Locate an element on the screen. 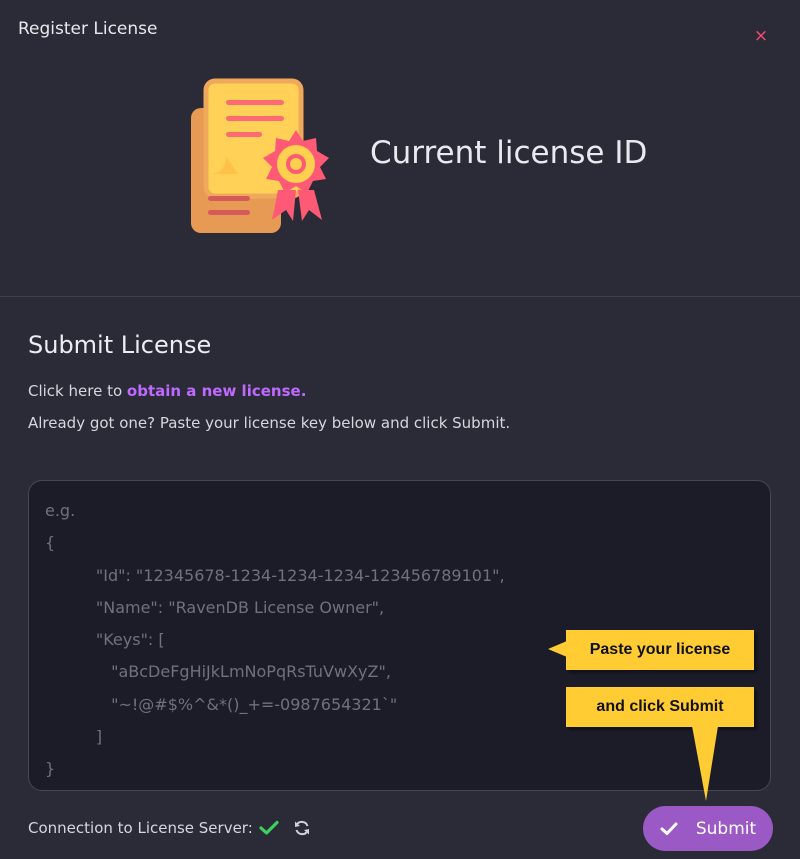  obtain-license-prefix: Click here to is located at coordinates (77, 391).